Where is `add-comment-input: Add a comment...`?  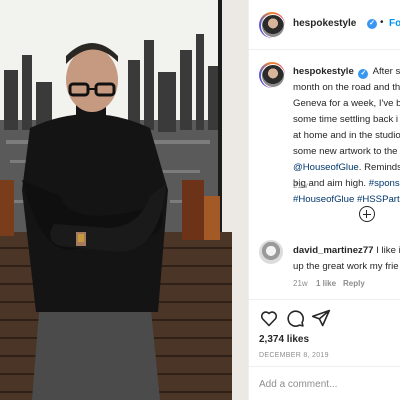
add-comment-input: Add a comment... is located at coordinates (298, 384).